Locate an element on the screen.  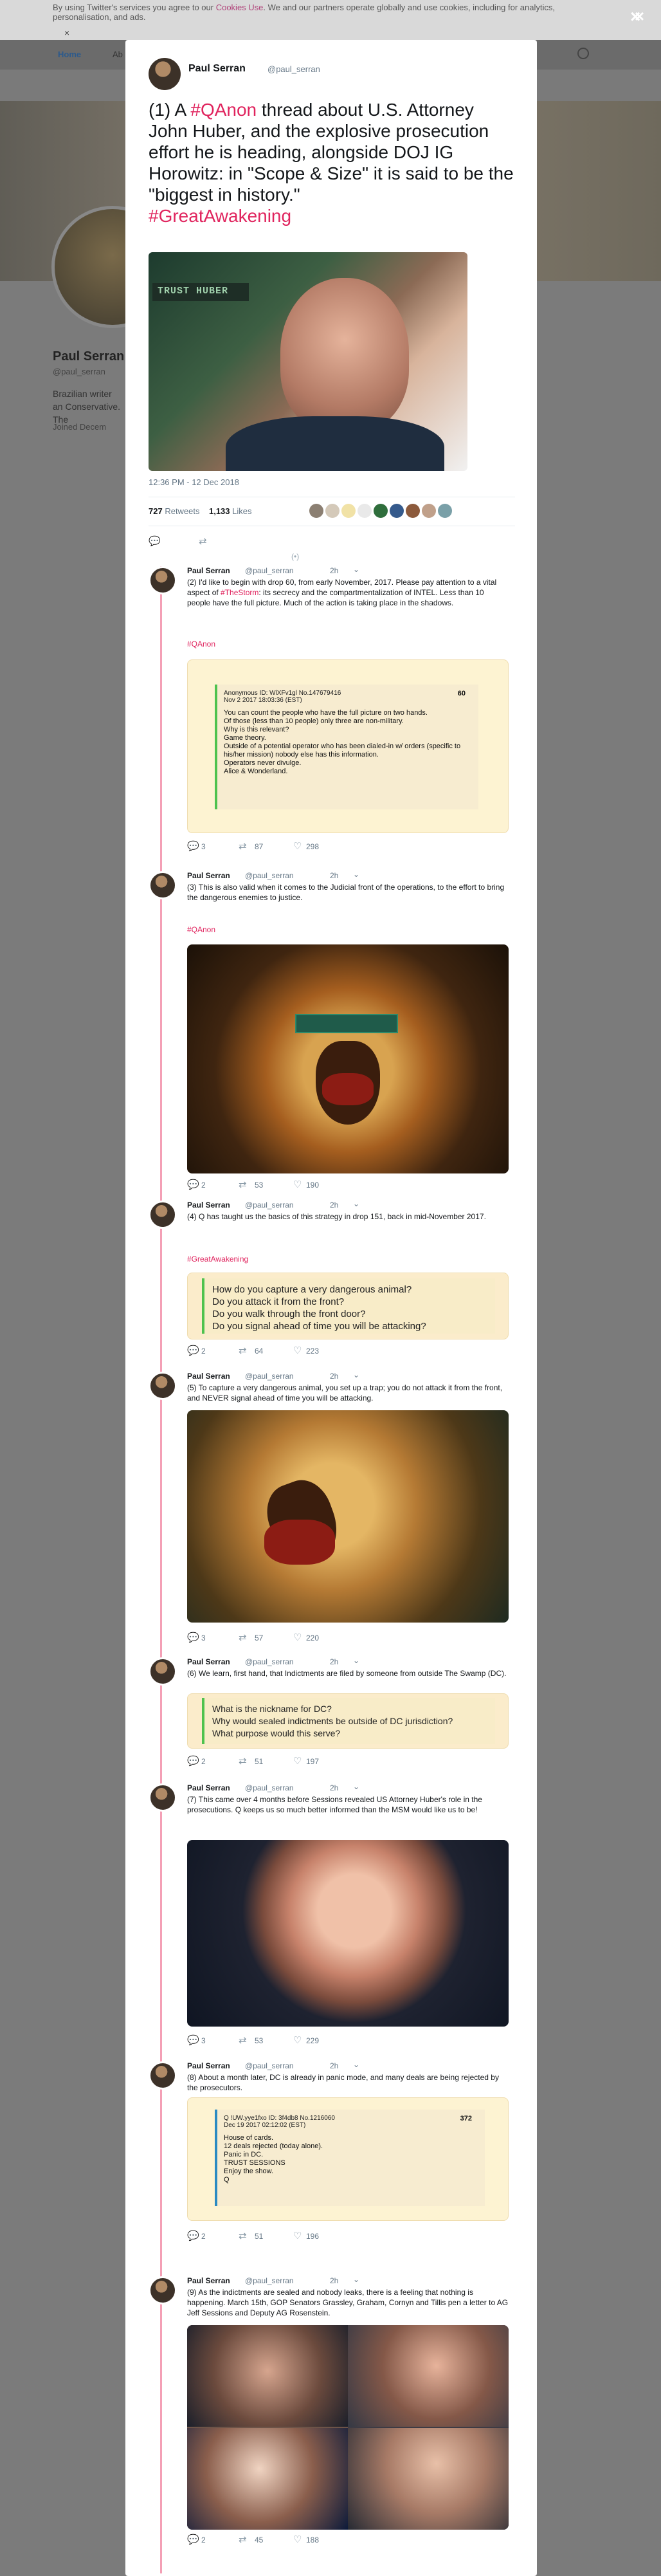
nav-home: Home is located at coordinates (70, 54).